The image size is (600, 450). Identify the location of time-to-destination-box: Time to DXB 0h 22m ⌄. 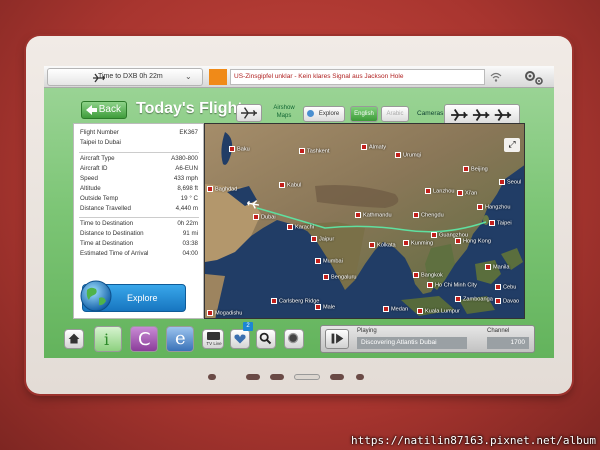
(125, 77).